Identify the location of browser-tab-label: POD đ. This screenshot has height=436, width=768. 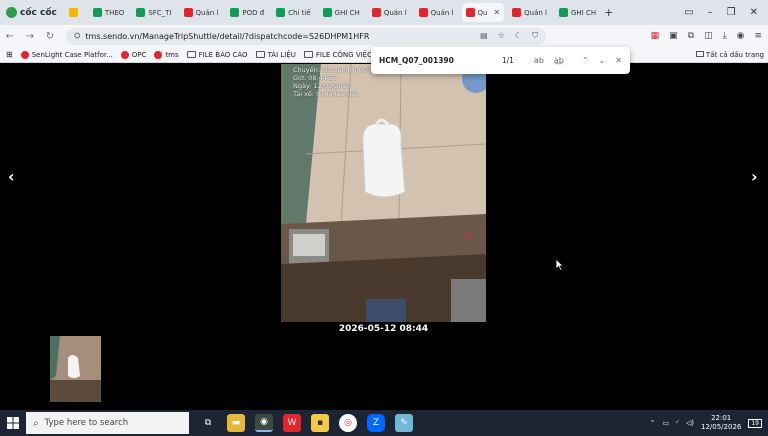
(253, 12).